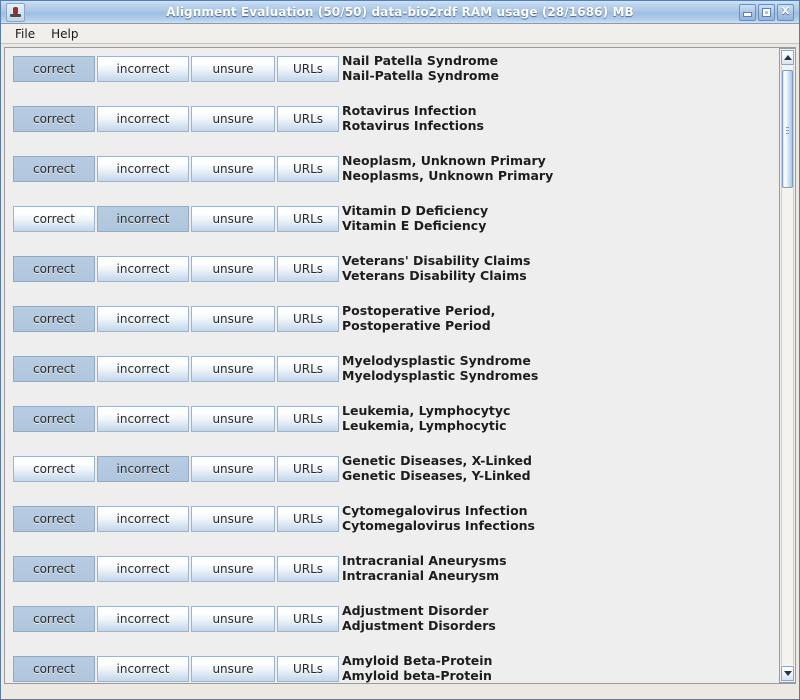 The height and width of the screenshot is (700, 800). What do you see at coordinates (400, 34) in the screenshot?
I see `menu-bar: File Help` at bounding box center [400, 34].